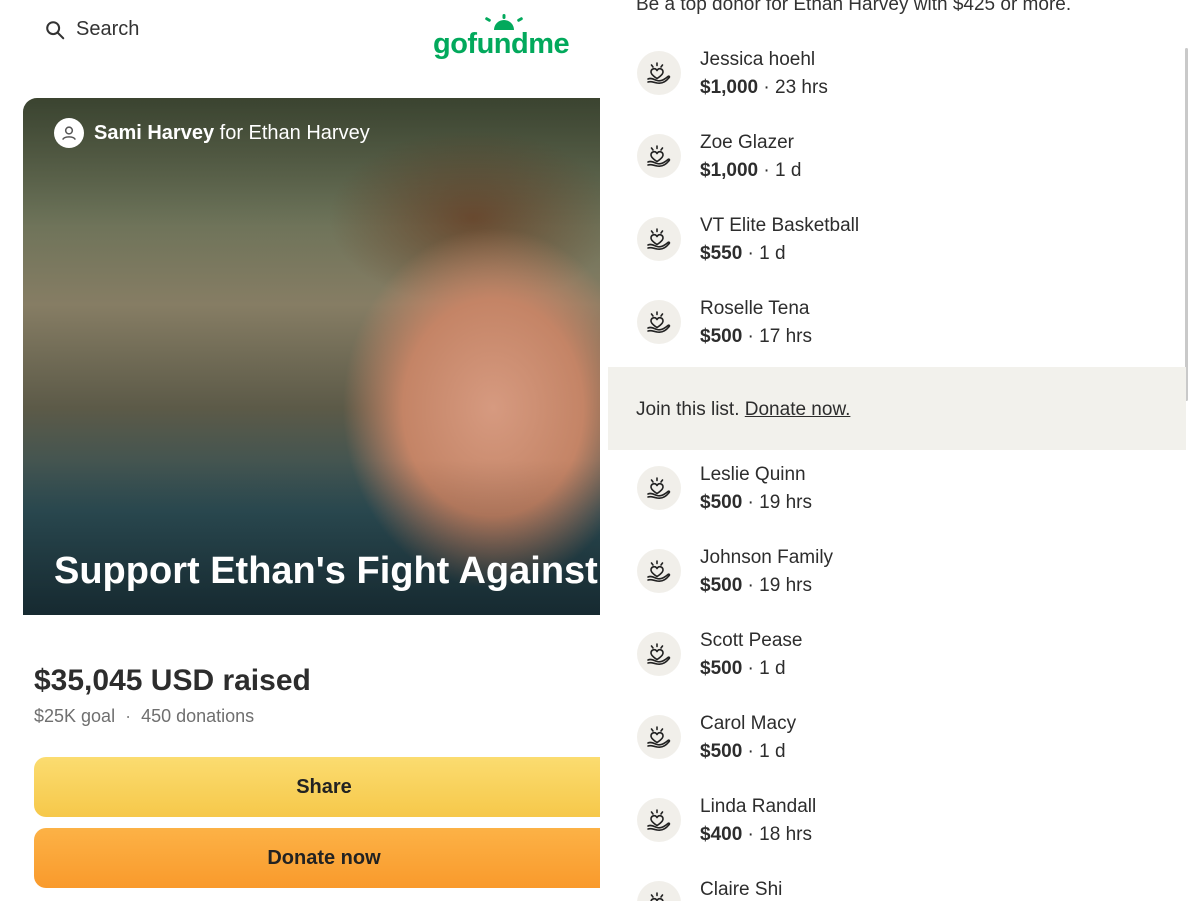 This screenshot has width=1200, height=901. What do you see at coordinates (748, 723) in the screenshot?
I see `donor-name: Carol Macy` at bounding box center [748, 723].